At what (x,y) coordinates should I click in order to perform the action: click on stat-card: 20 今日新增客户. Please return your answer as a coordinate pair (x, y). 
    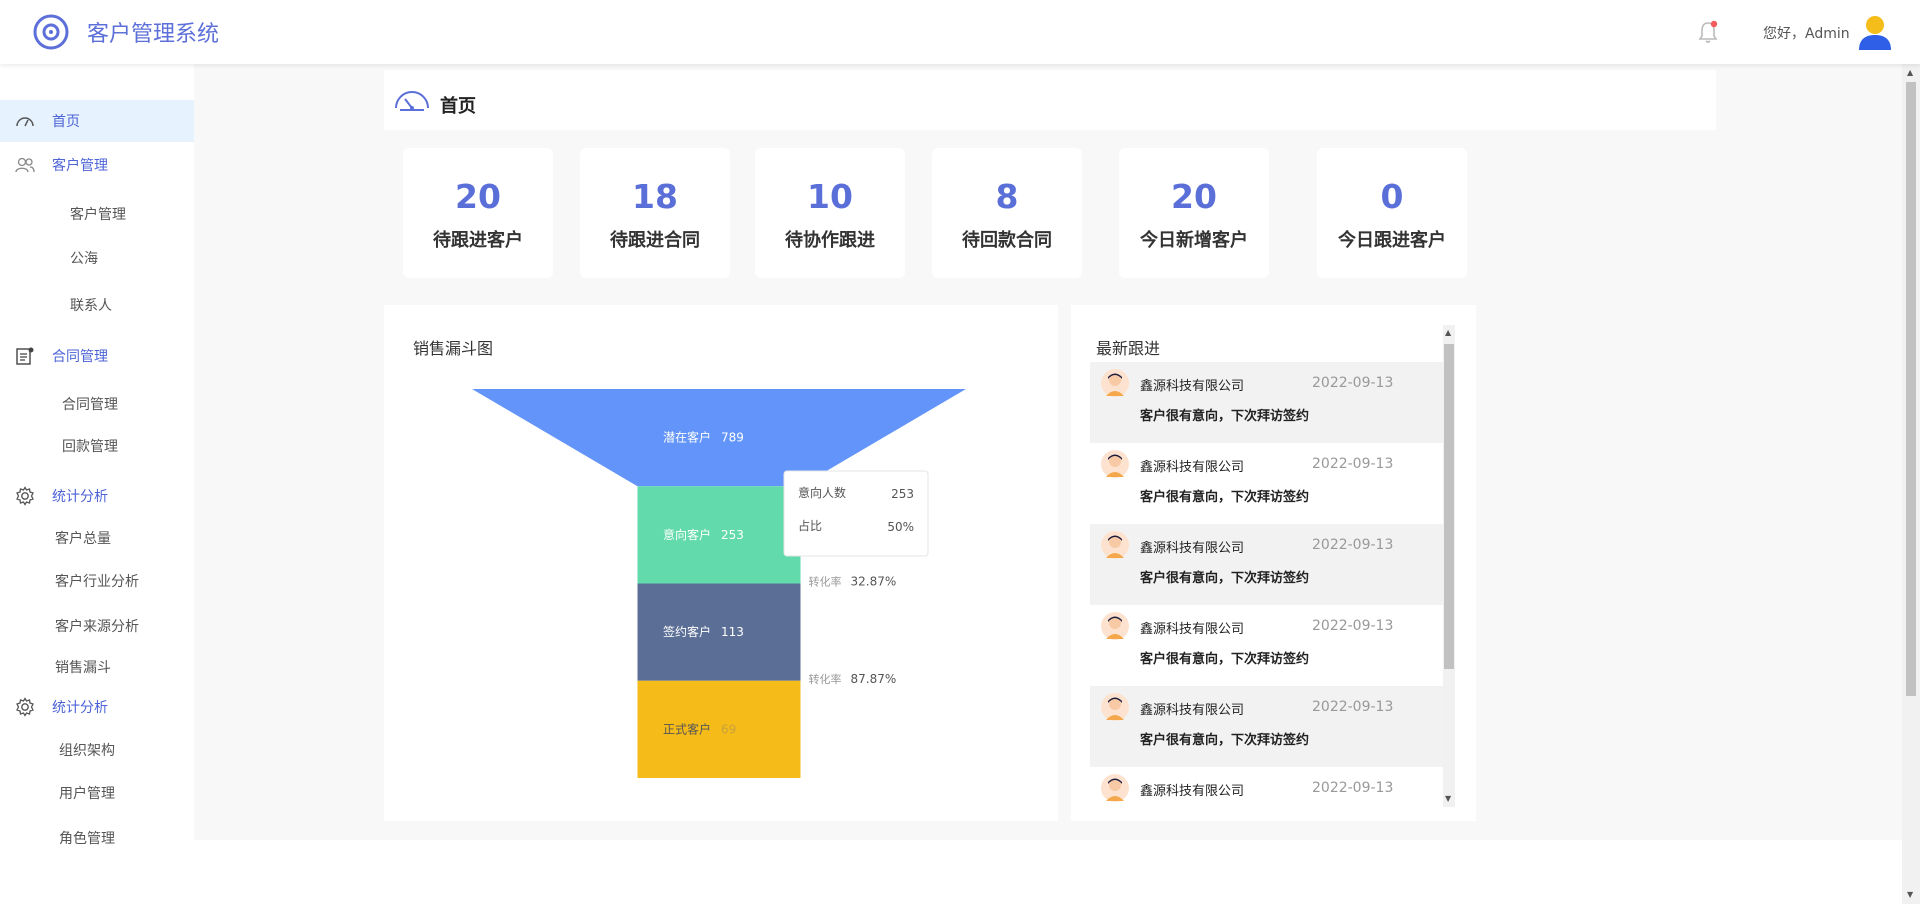
    Looking at the image, I should click on (1194, 213).